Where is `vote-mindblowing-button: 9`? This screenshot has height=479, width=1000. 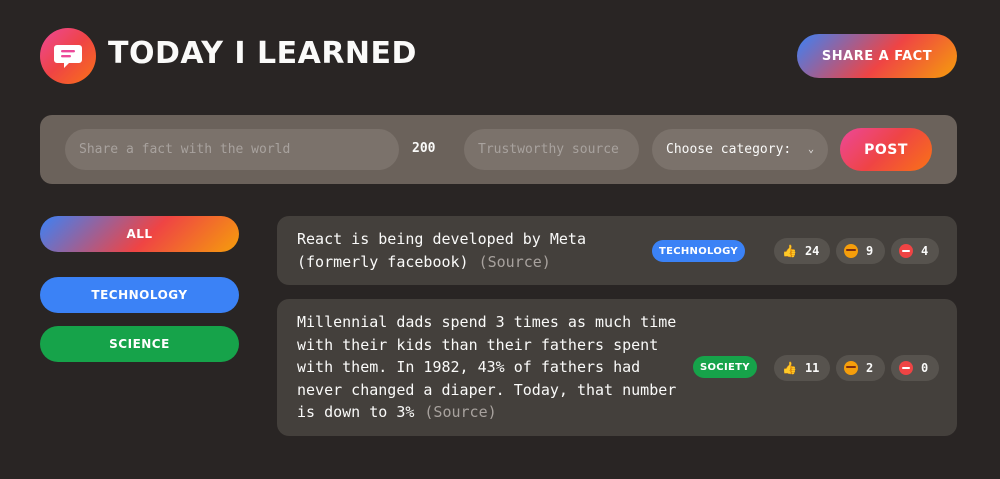 vote-mindblowing-button: 9 is located at coordinates (860, 251).